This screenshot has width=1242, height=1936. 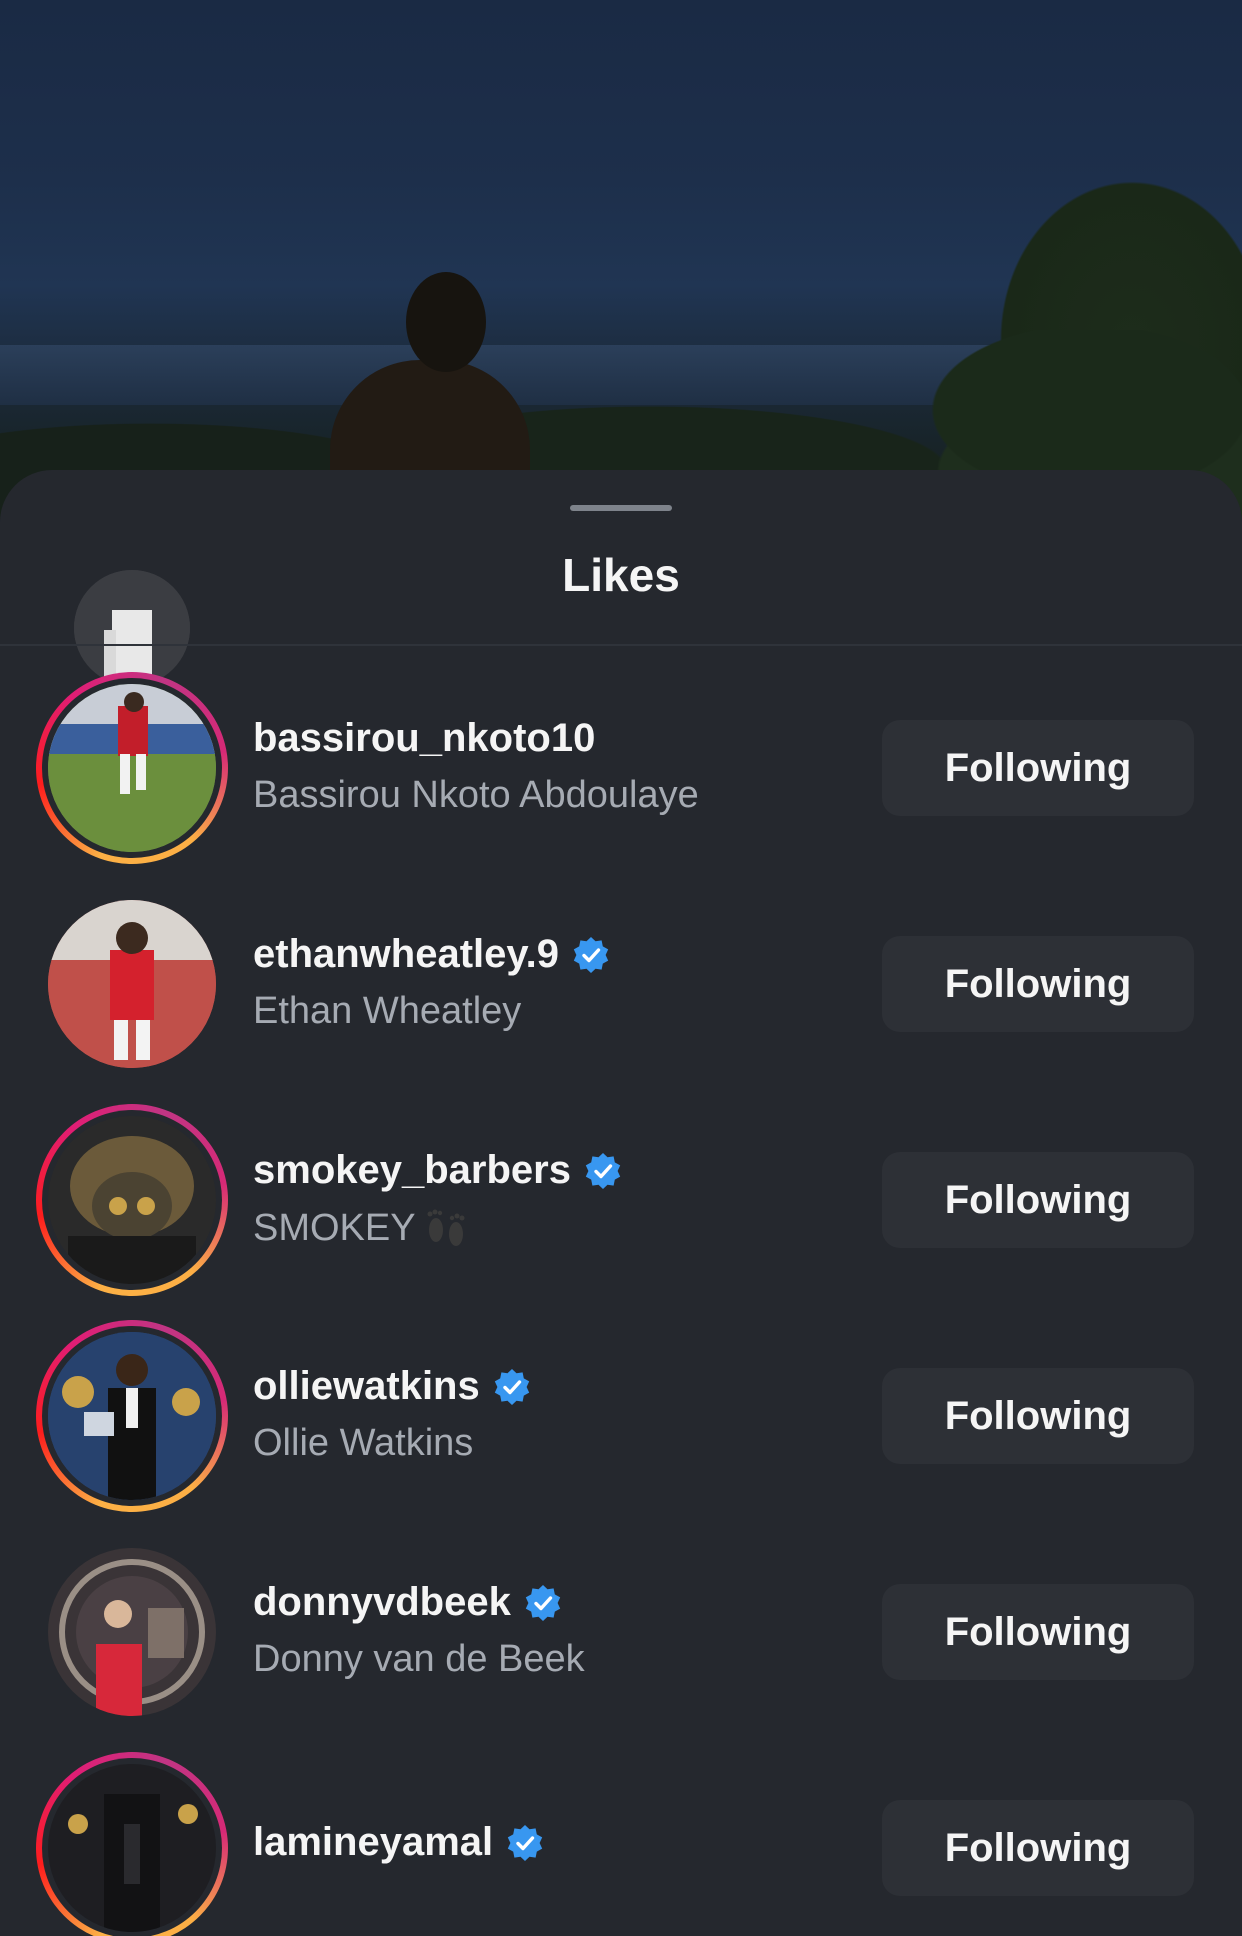 What do you see at coordinates (476, 795) in the screenshot?
I see `full-name: Bassirou Nkoto Abdoulaye` at bounding box center [476, 795].